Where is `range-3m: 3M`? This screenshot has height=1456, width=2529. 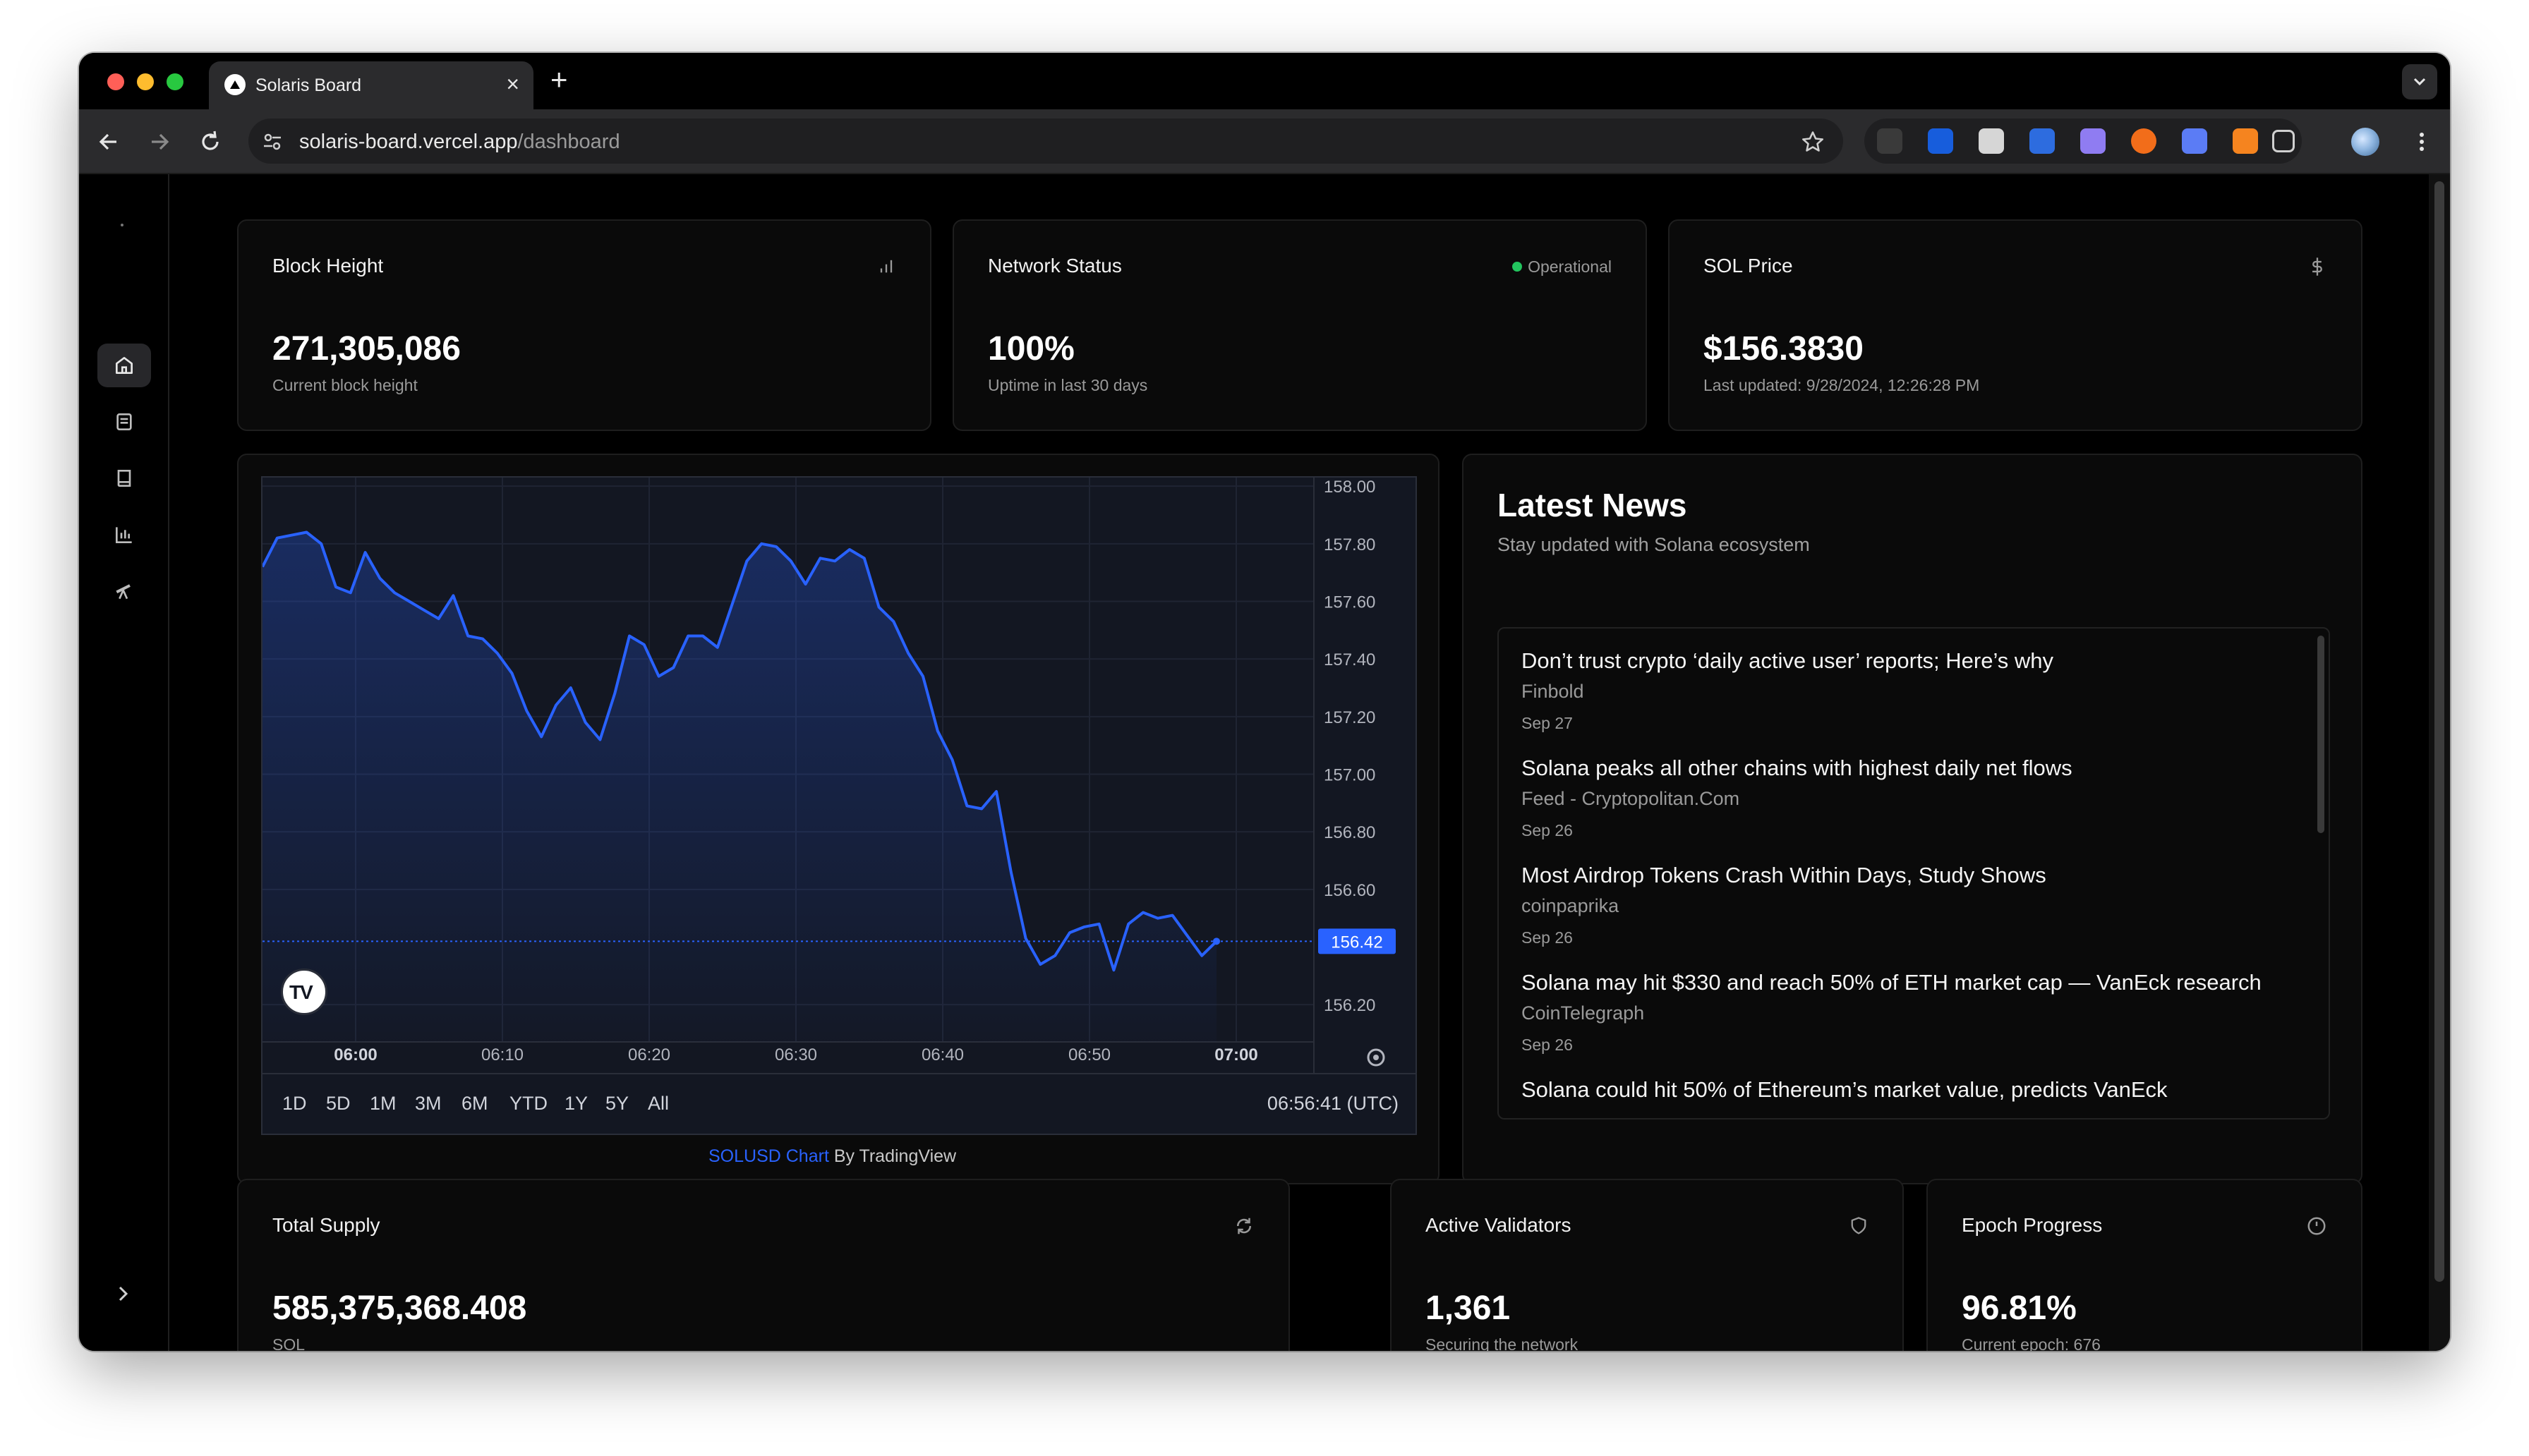 range-3m: 3M is located at coordinates (428, 1104).